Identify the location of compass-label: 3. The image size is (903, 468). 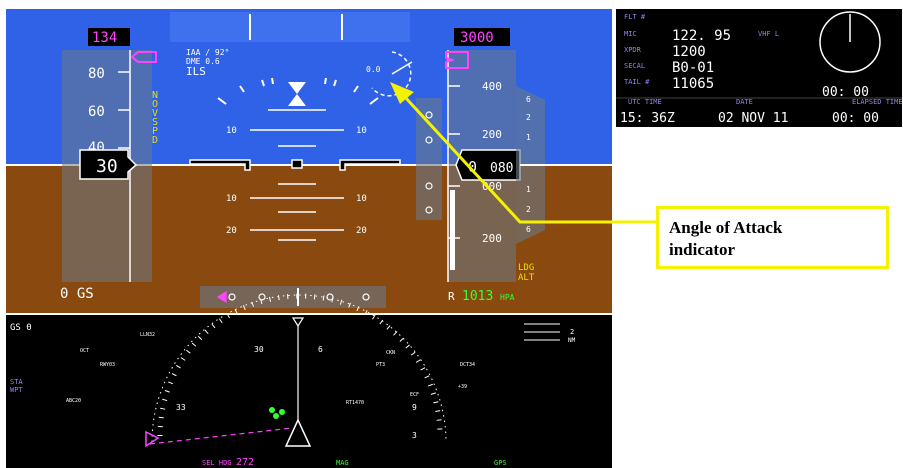
(414, 435).